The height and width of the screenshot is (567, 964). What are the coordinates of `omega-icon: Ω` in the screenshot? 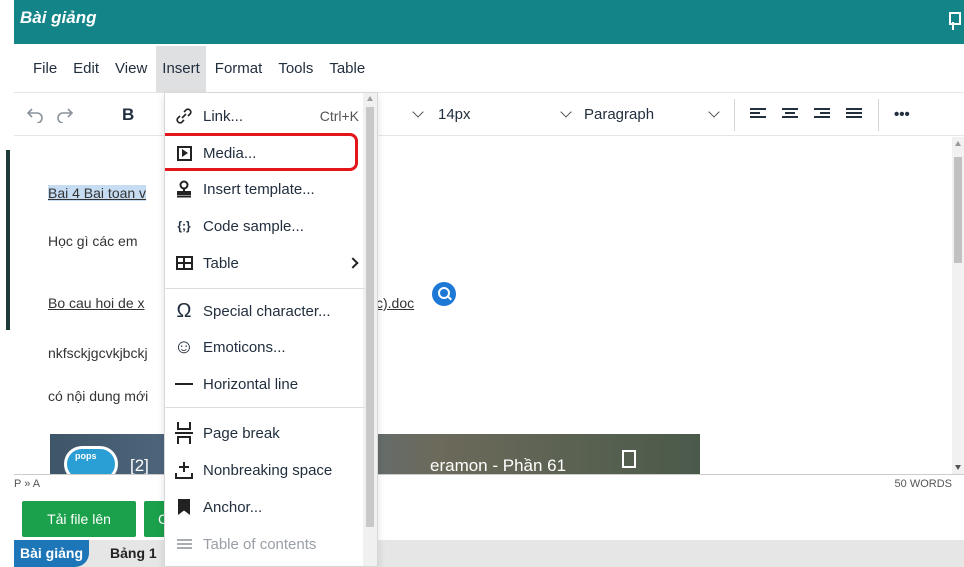 It's located at (184, 310).